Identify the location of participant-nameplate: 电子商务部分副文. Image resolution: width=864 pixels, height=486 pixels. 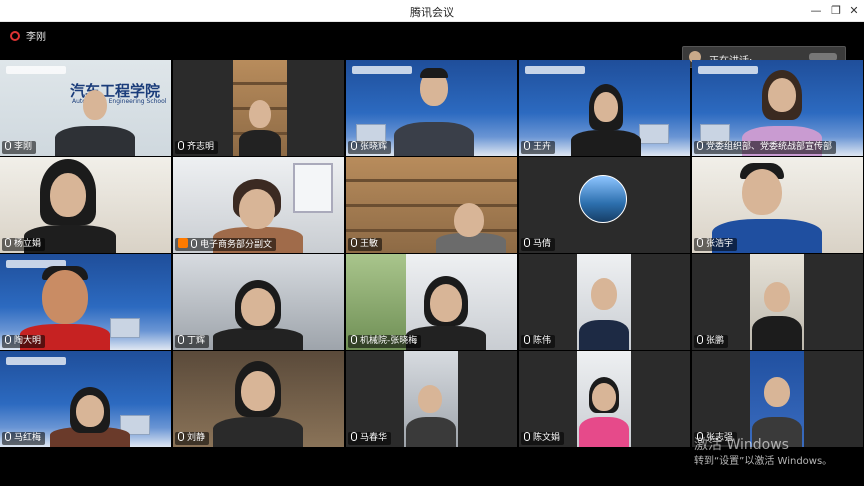
(226, 244).